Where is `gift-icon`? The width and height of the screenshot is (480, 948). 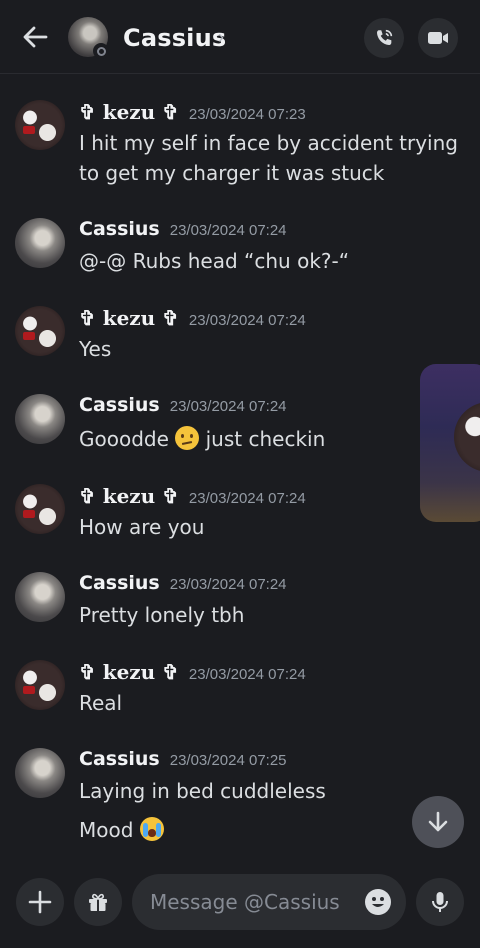
gift-icon is located at coordinates (98, 902).